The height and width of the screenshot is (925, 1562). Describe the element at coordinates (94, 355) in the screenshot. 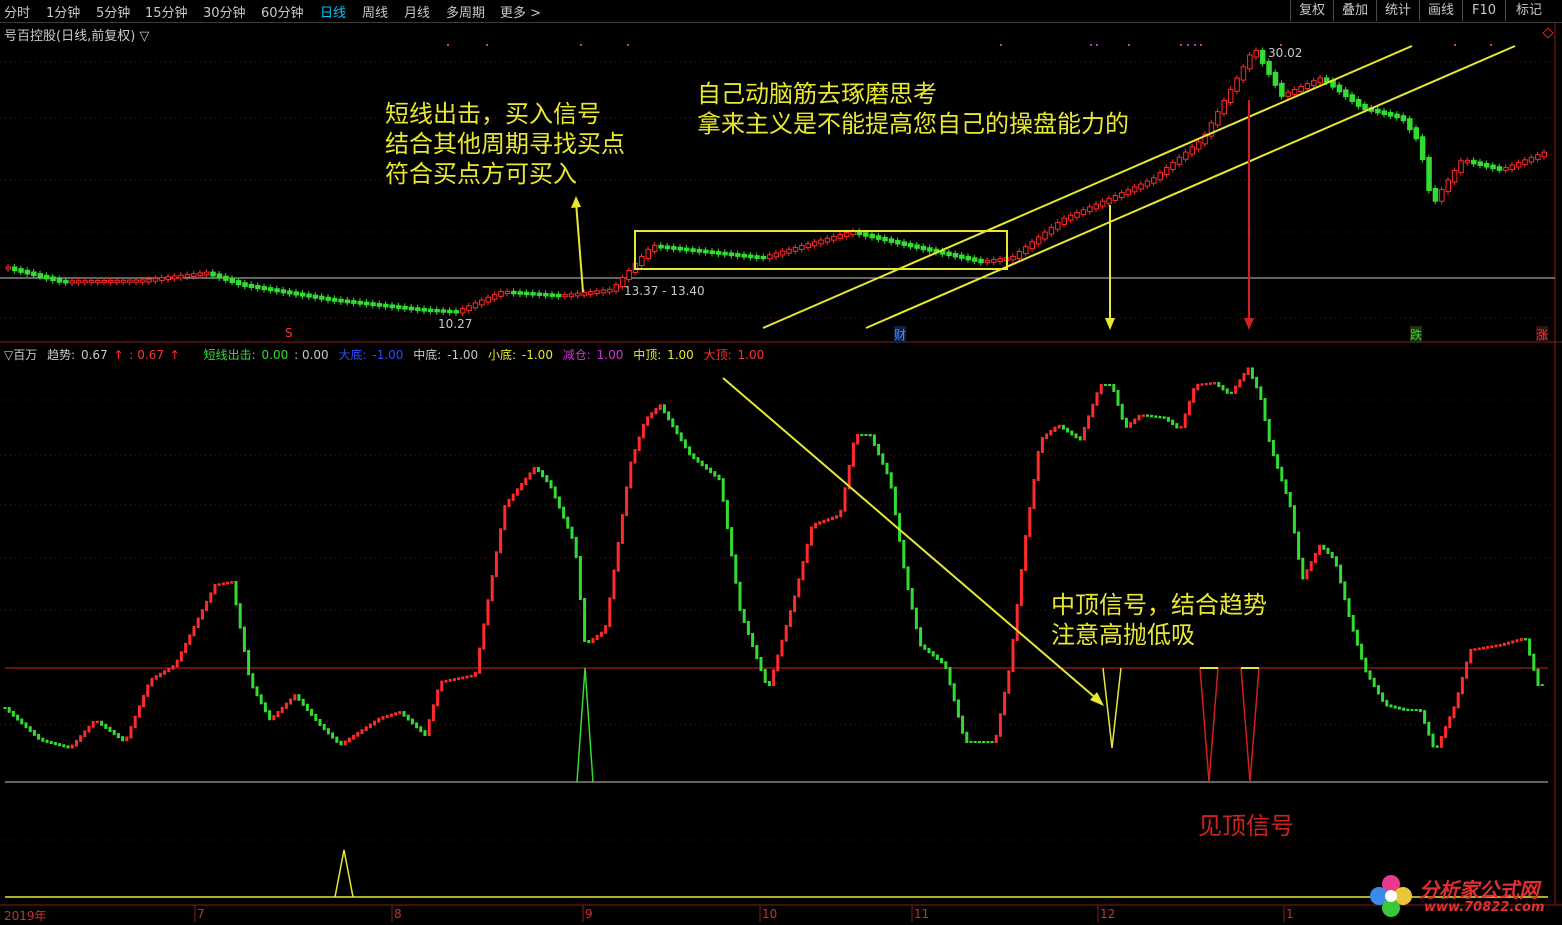

I see `trend-value: 0.67` at that location.